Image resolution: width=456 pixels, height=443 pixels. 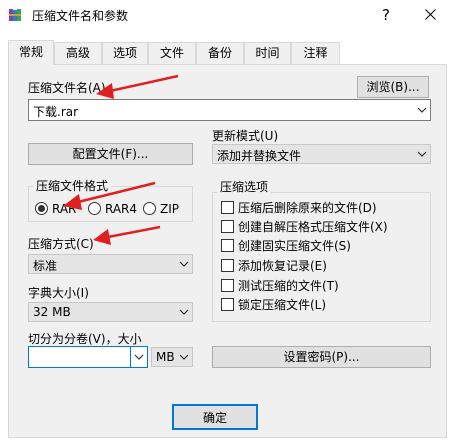 I want to click on ok-button: 确定, so click(x=215, y=417).